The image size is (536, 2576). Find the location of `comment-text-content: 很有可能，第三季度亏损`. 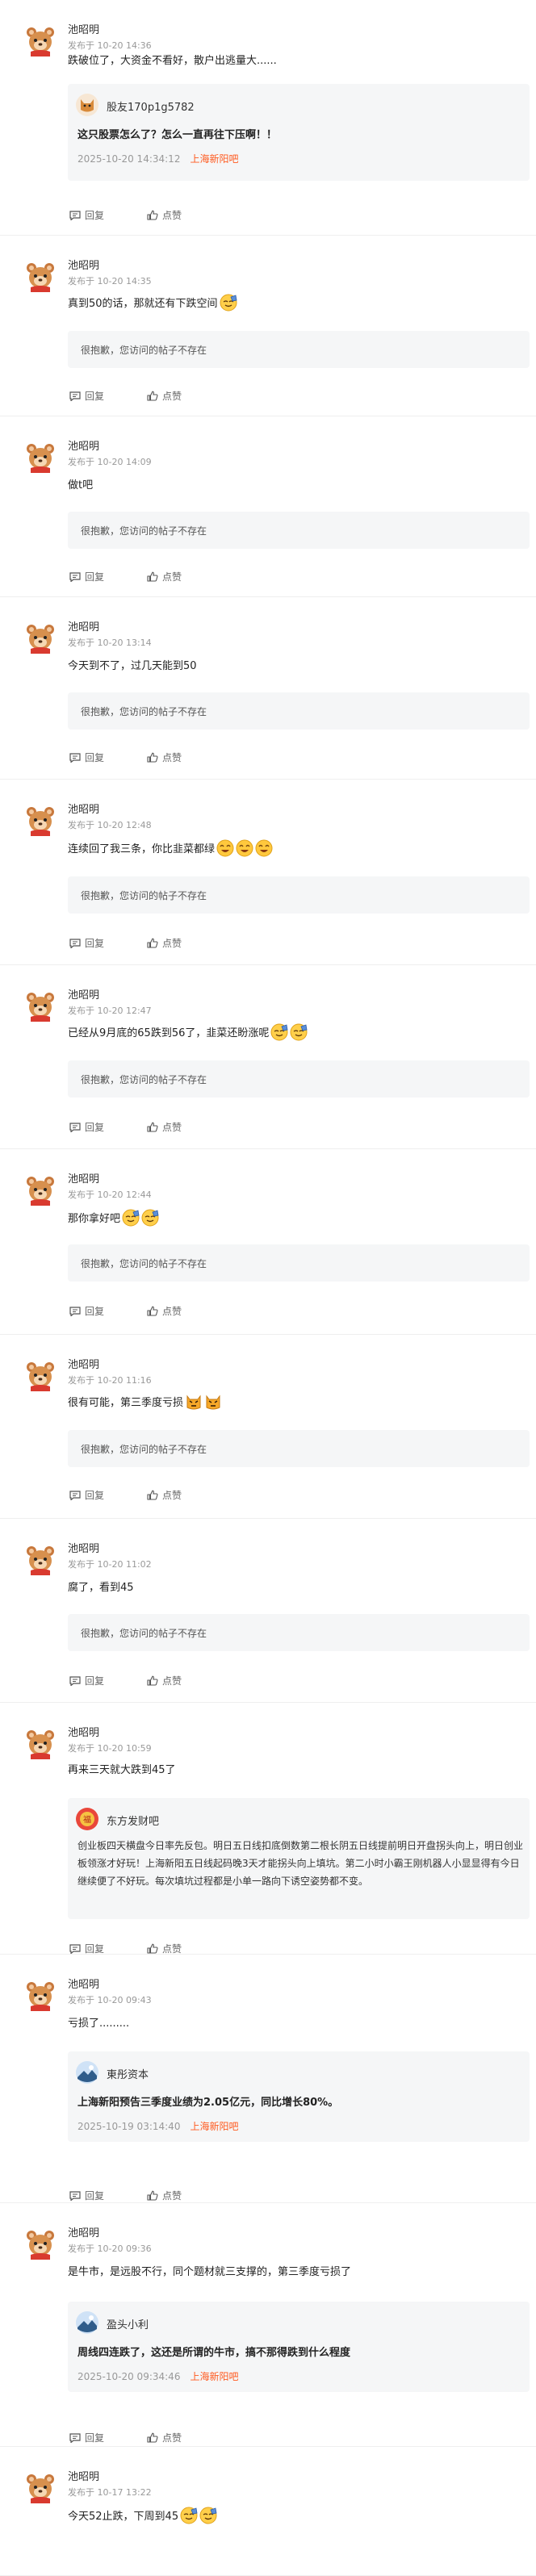

comment-text-content: 很有可能，第三季度亏损 is located at coordinates (126, 1403).